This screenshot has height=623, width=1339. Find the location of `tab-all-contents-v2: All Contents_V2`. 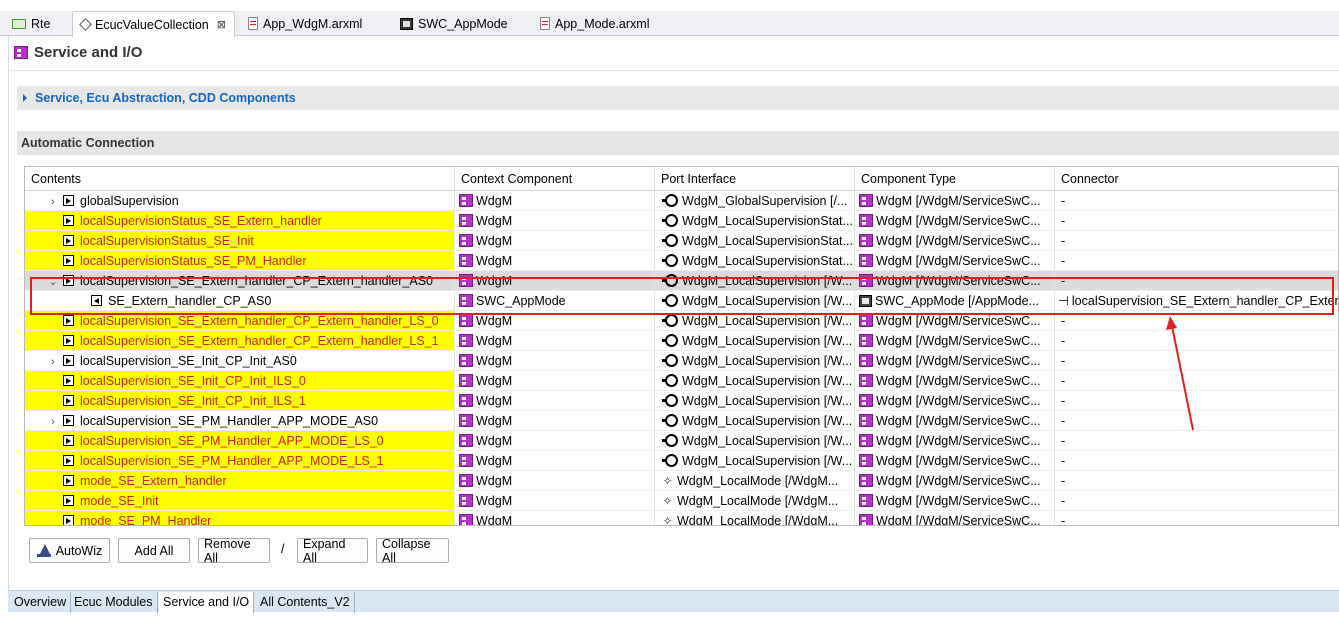

tab-all-contents-v2: All Contents_V2 is located at coordinates (305, 602).